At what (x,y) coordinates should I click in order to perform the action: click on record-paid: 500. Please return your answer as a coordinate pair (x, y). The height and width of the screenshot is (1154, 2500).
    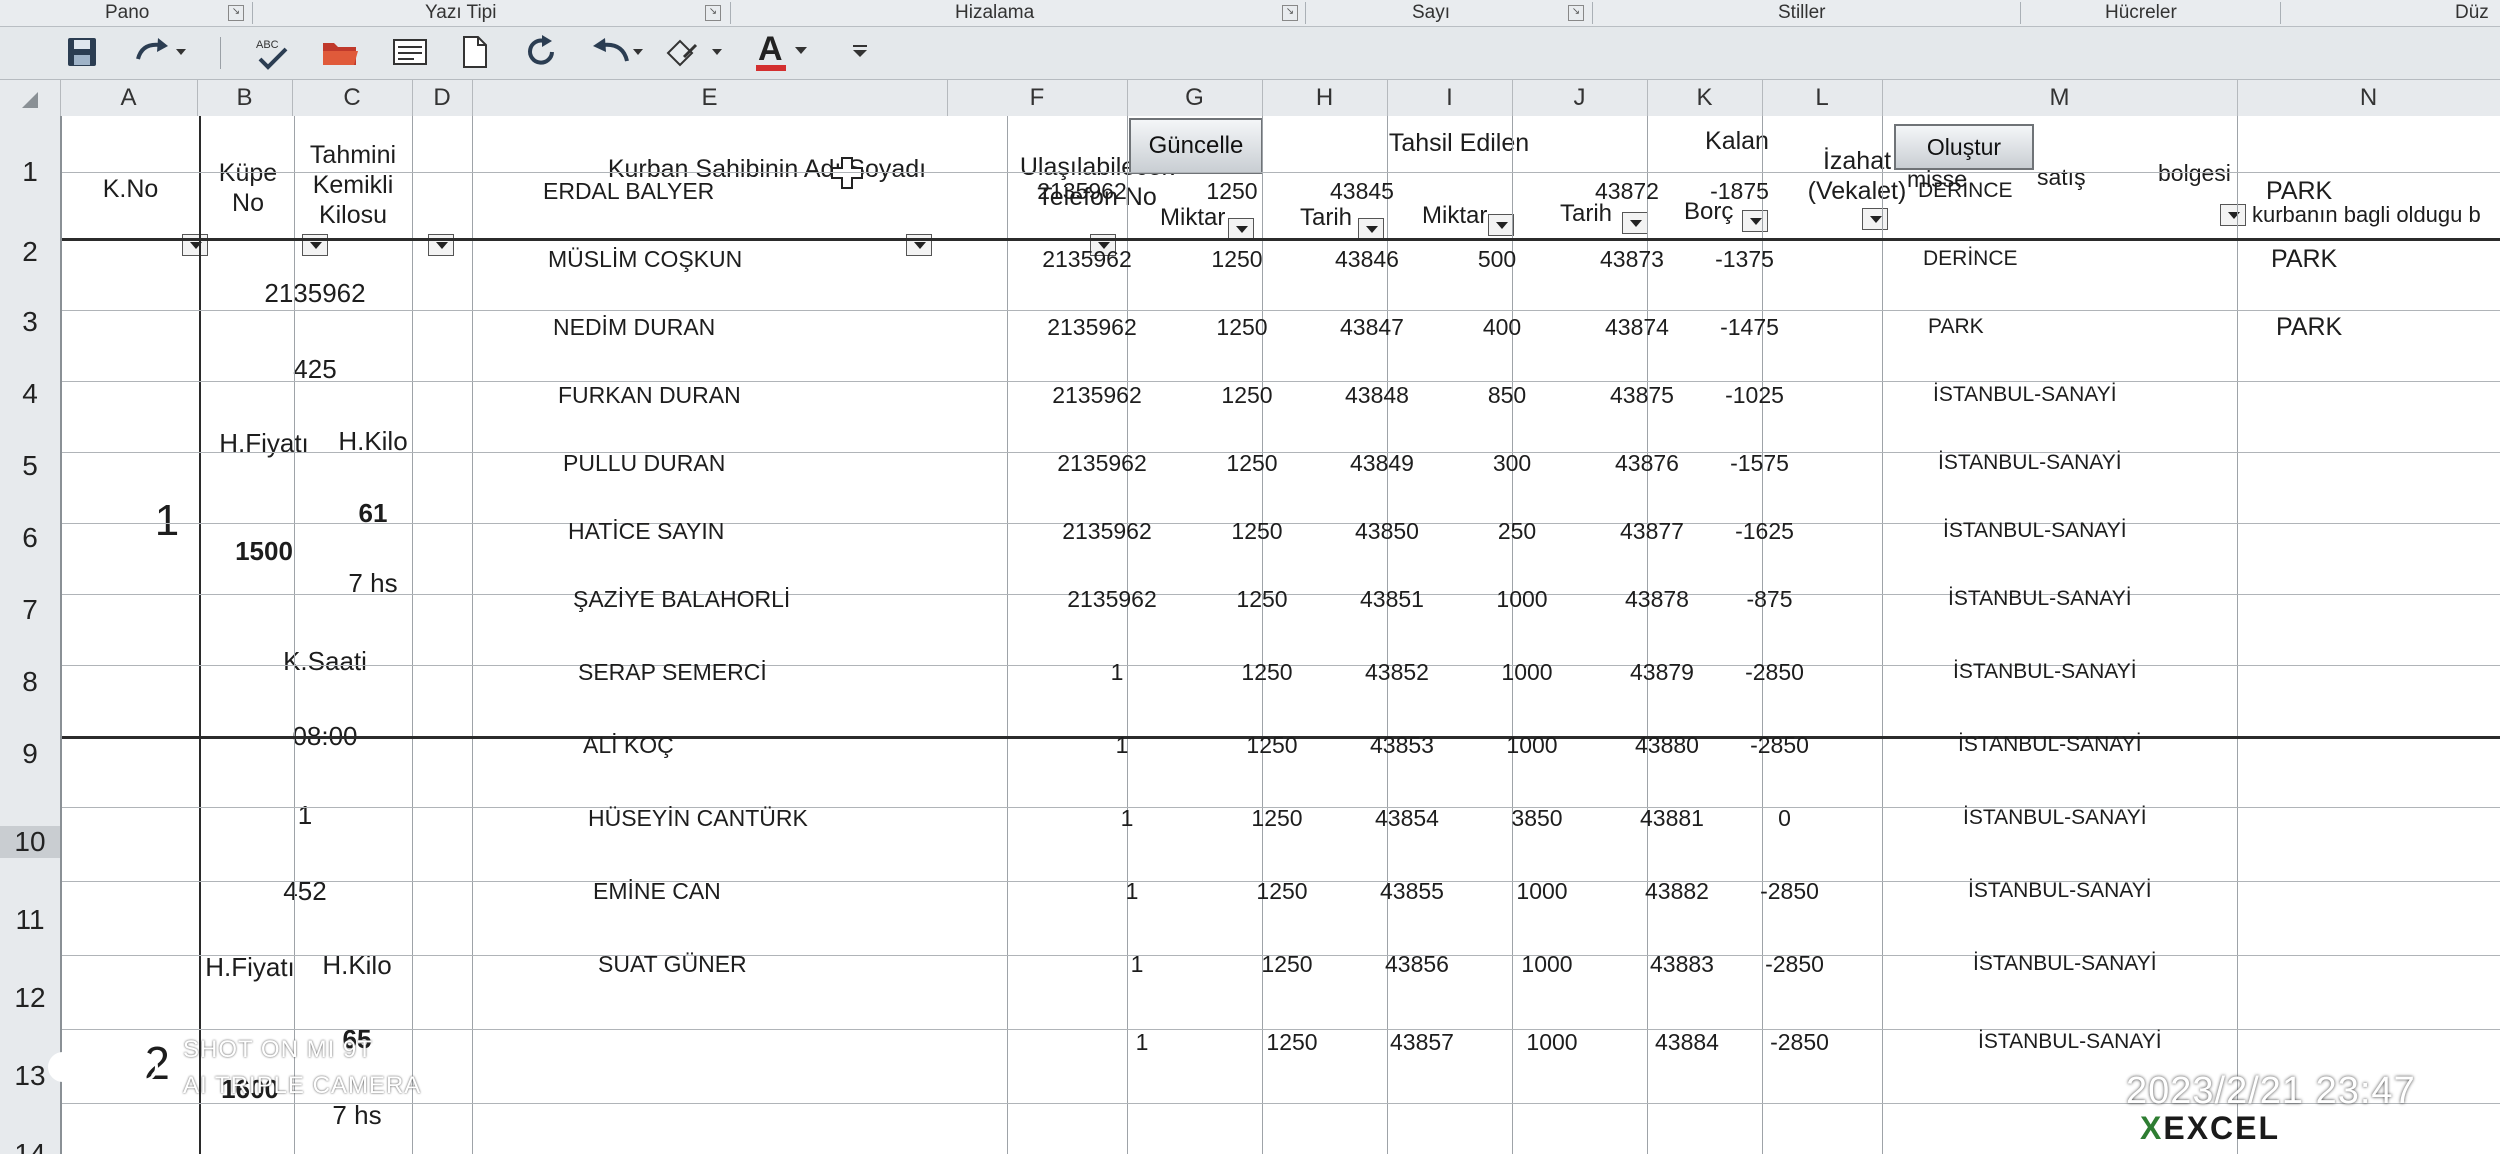
    Looking at the image, I should click on (1497, 259).